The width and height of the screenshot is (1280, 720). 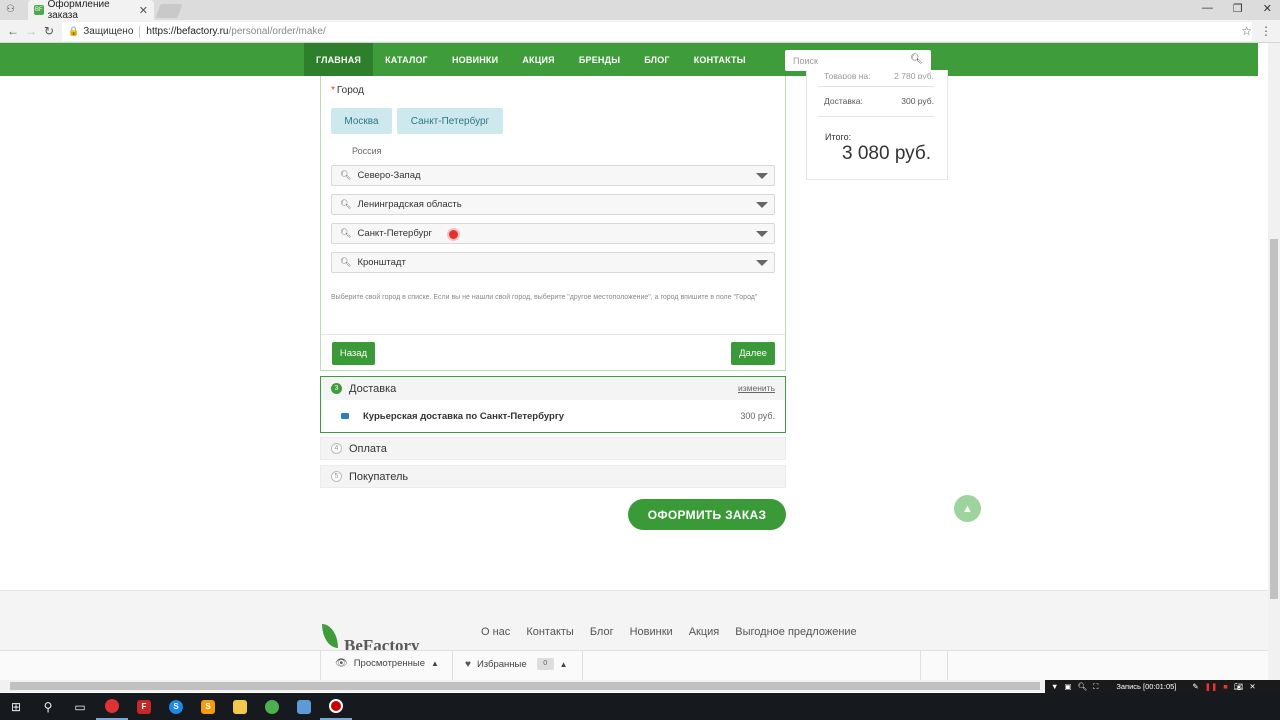 What do you see at coordinates (16, 706) in the screenshot?
I see `windows-start-icon: ⊞` at bounding box center [16, 706].